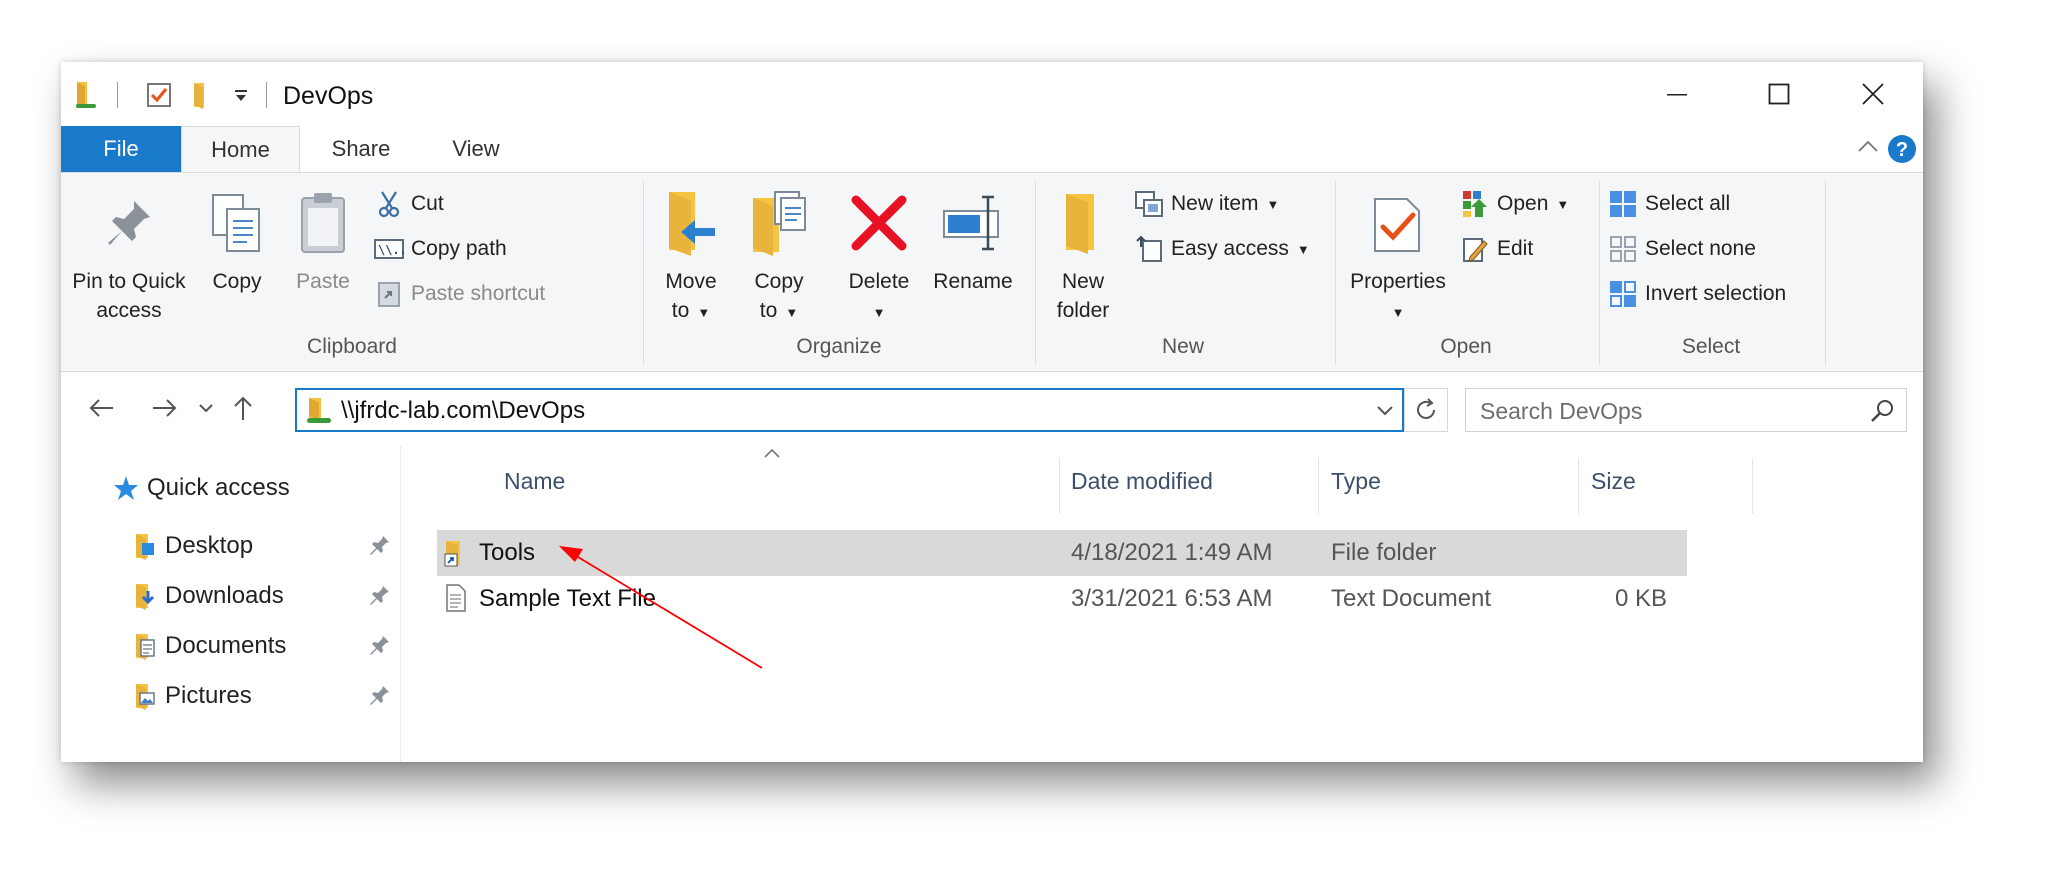  I want to click on select-none-icon, so click(1623, 249).